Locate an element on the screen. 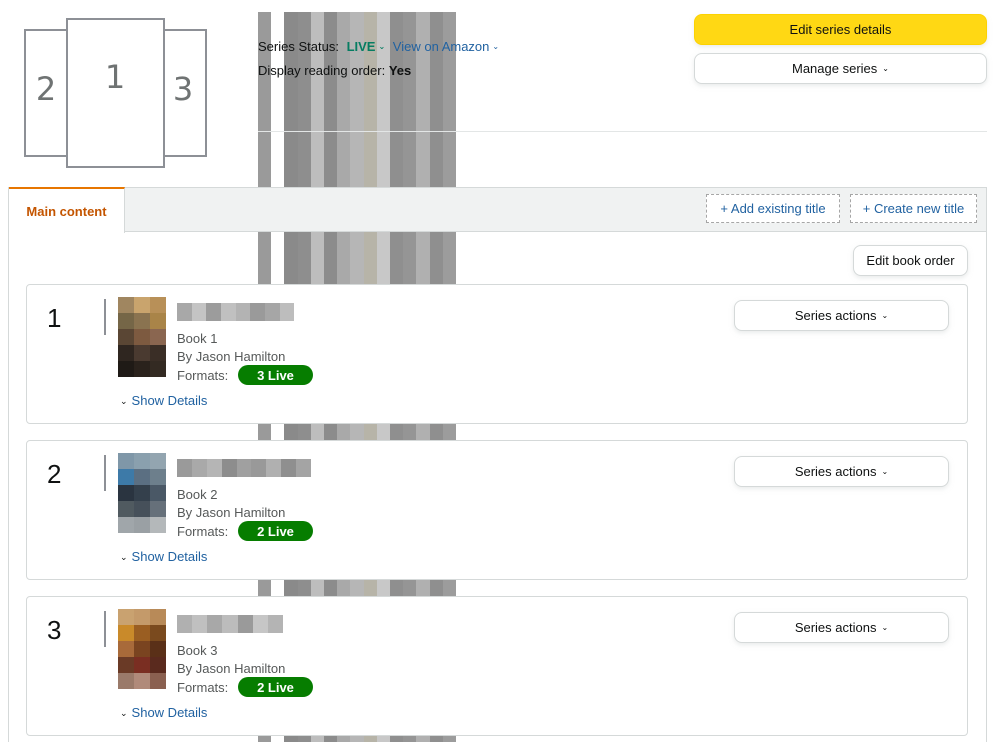  reading-order-line: Display reading order: Yes is located at coordinates (334, 70).